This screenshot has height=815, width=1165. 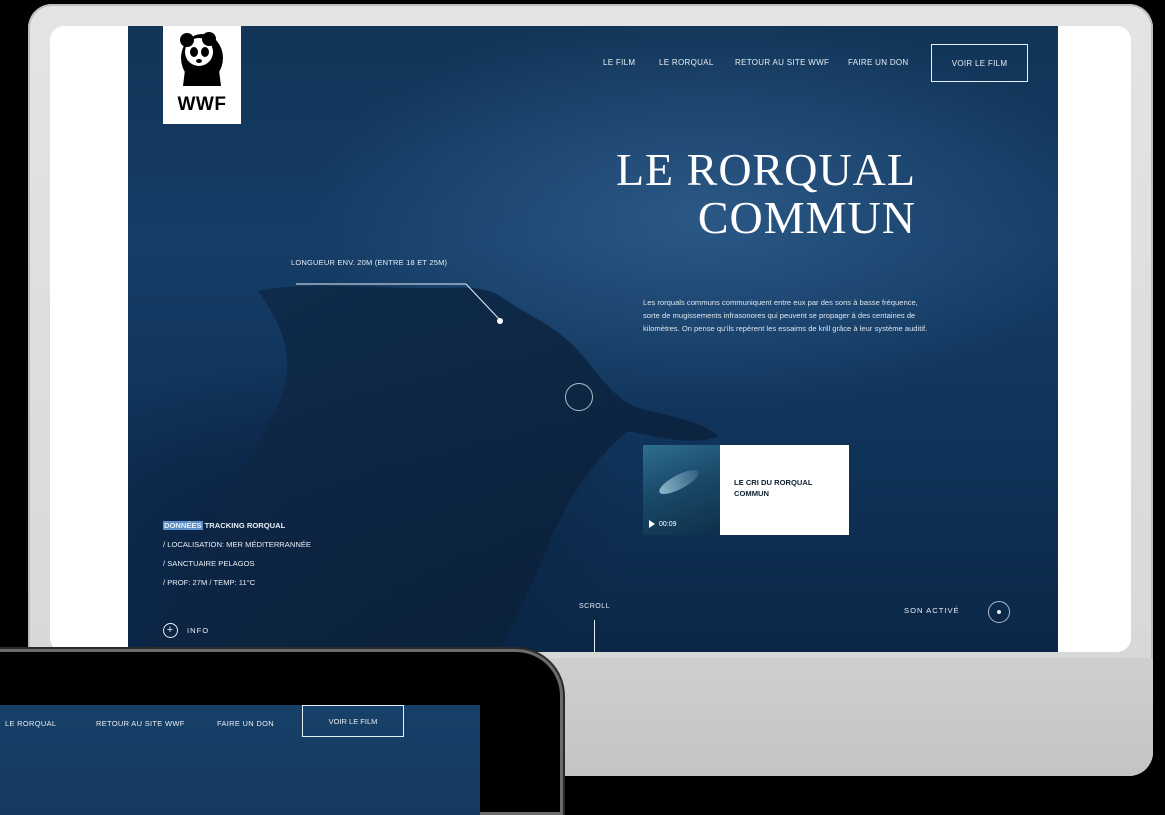 I want to click on sound-dot-icon, so click(x=999, y=612).